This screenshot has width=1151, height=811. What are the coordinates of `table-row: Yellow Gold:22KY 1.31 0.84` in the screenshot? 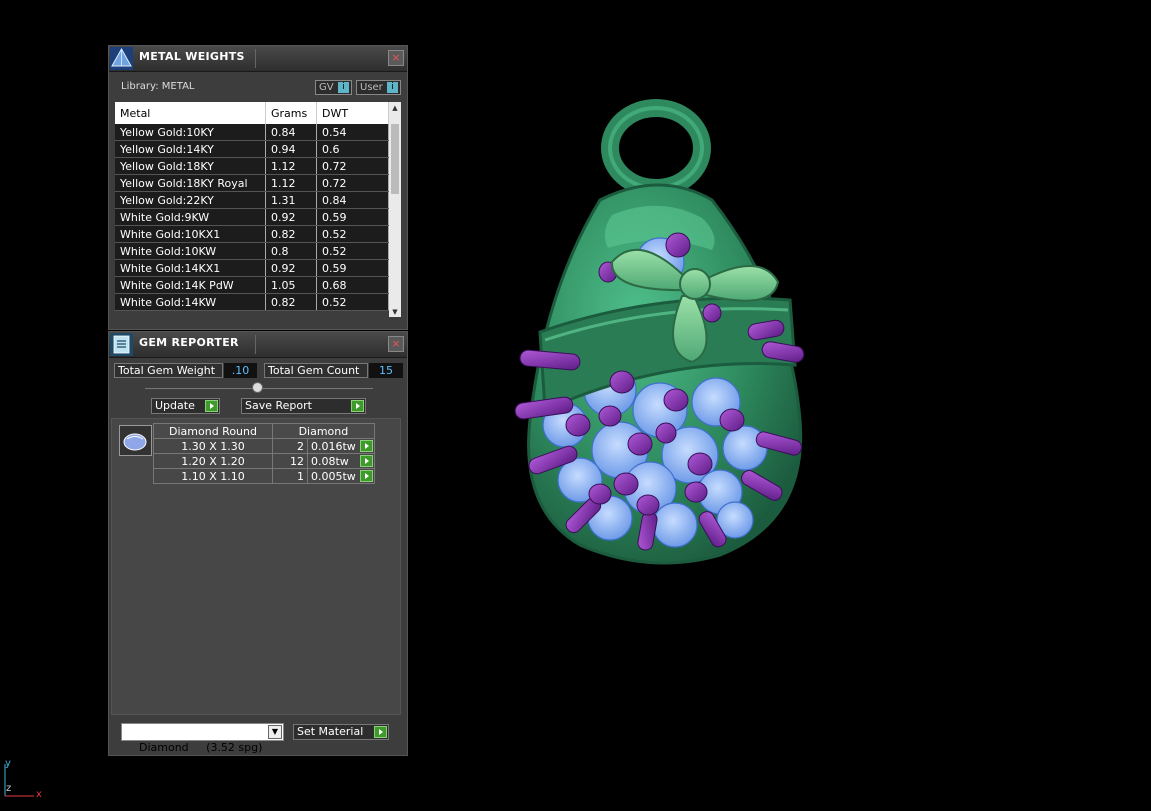 It's located at (252, 200).